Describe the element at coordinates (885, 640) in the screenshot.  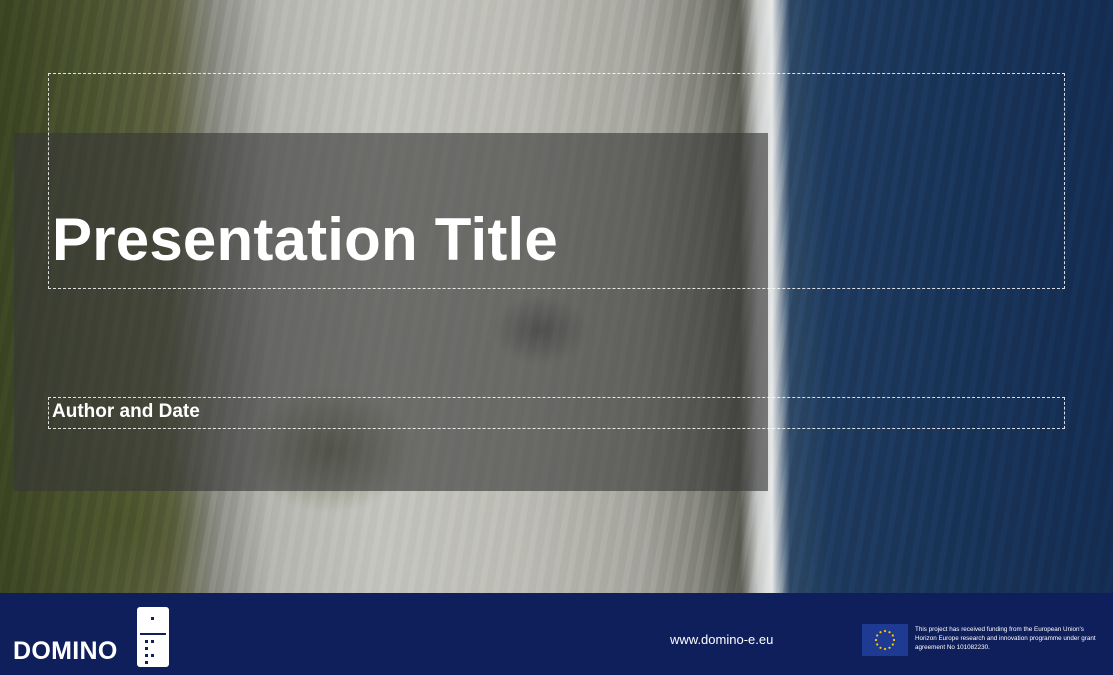
I see `eu-flag-icon` at that location.